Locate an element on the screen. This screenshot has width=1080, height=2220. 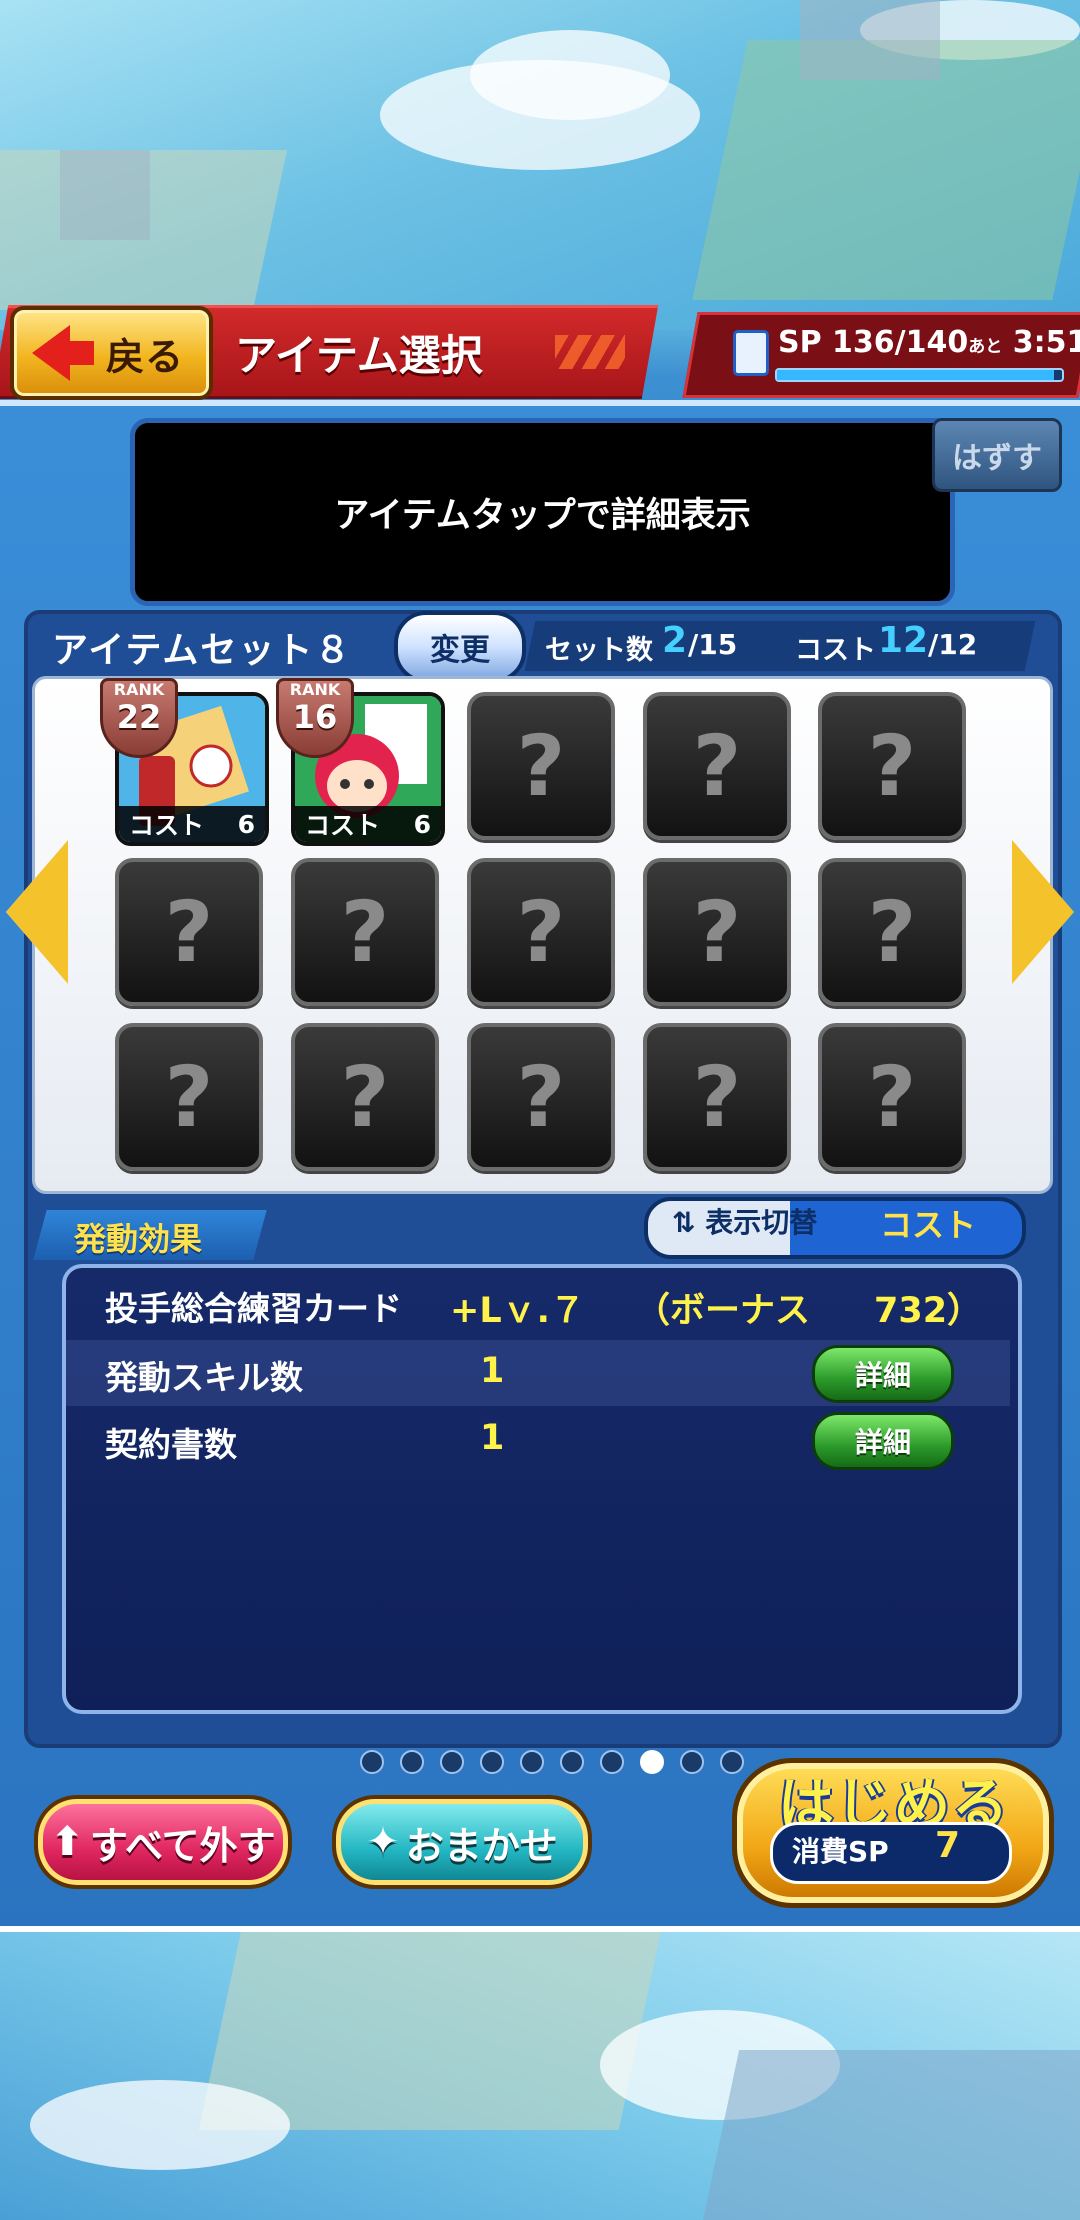
rank-badge-1: RANK 22 is located at coordinates (139, 718).